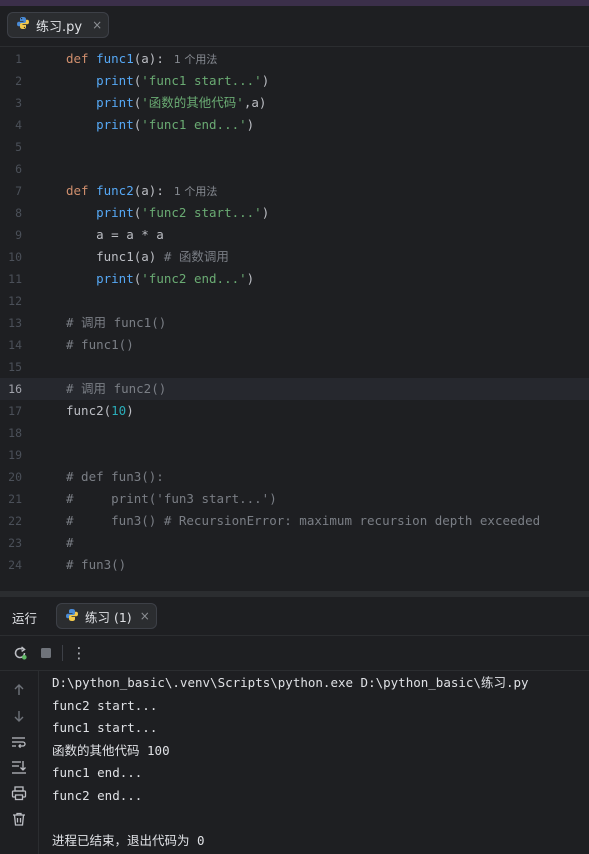  I want to click on code-line: 11 print('func2 end...'), so click(294, 279).